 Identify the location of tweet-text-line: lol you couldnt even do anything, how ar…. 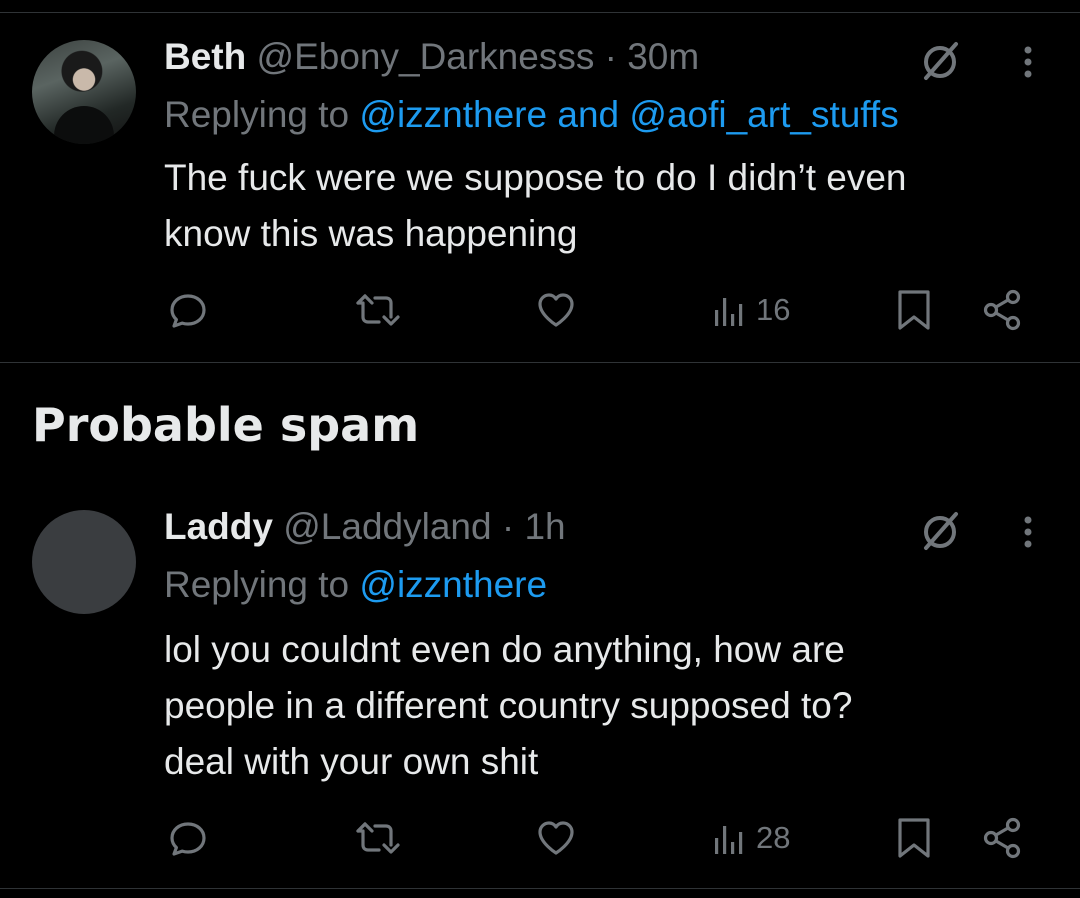
(504, 649).